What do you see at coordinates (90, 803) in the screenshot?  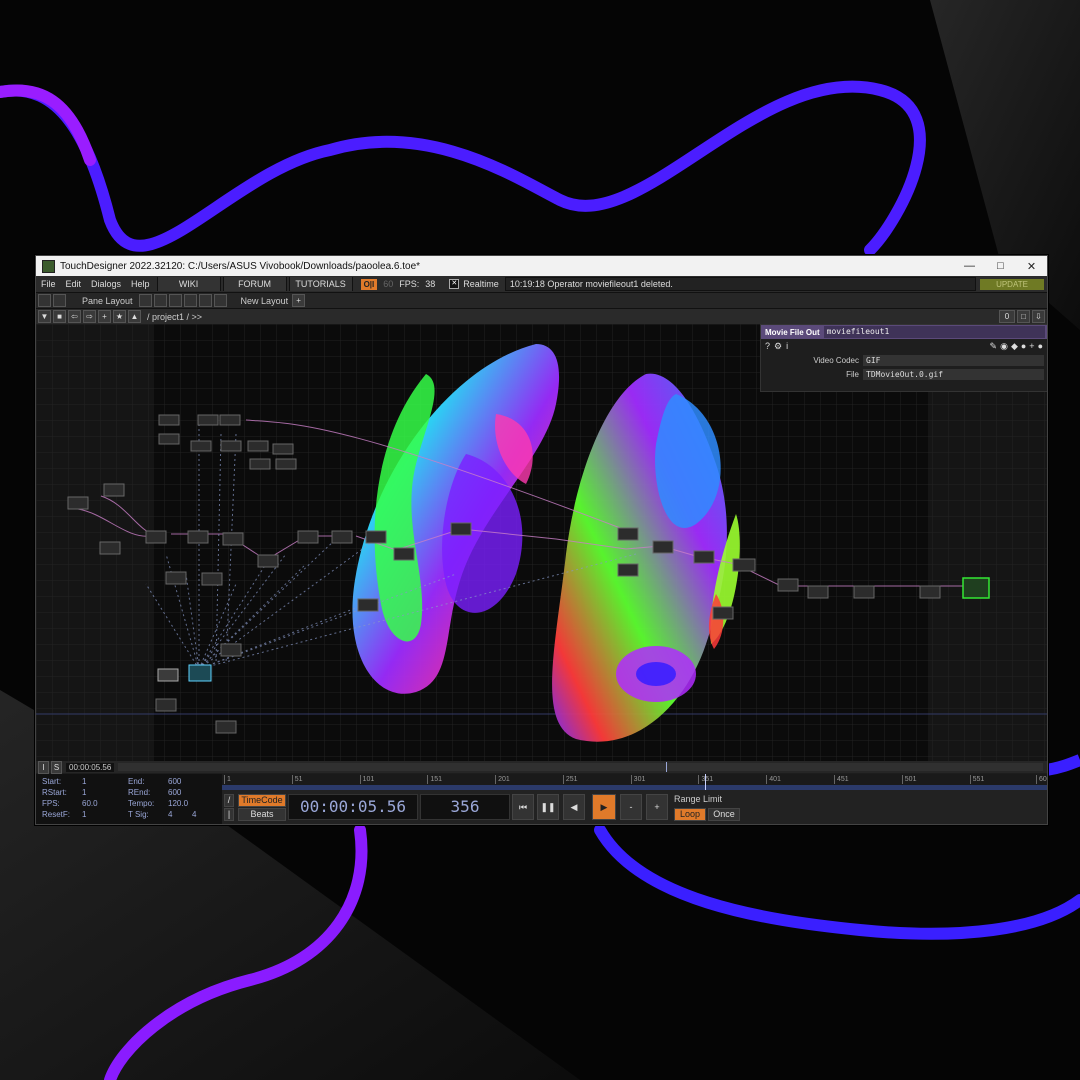 I see `fps-setting-value: 60.0` at bounding box center [90, 803].